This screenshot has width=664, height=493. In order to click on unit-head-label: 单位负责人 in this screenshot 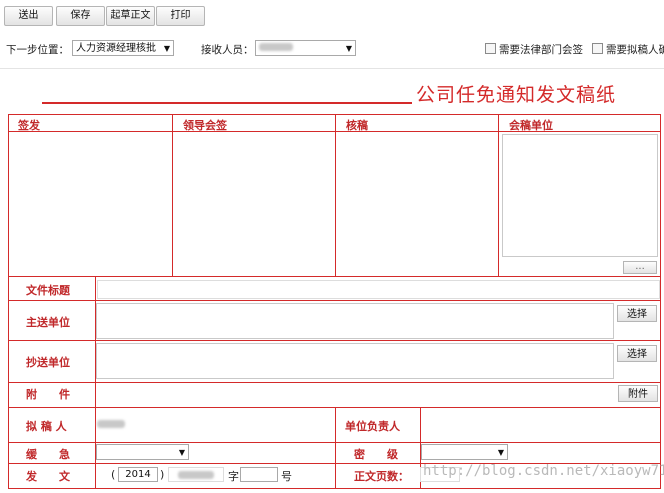, I will do `click(372, 426)`.